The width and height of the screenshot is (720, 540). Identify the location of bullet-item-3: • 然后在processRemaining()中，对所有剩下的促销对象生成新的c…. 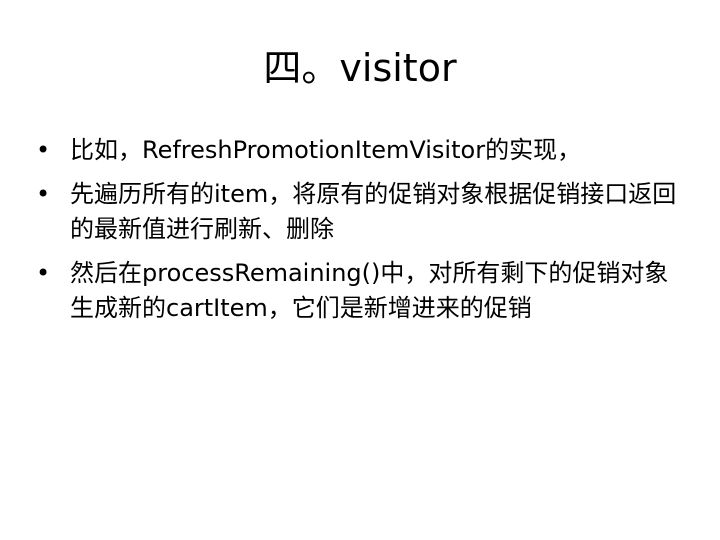
(361, 291).